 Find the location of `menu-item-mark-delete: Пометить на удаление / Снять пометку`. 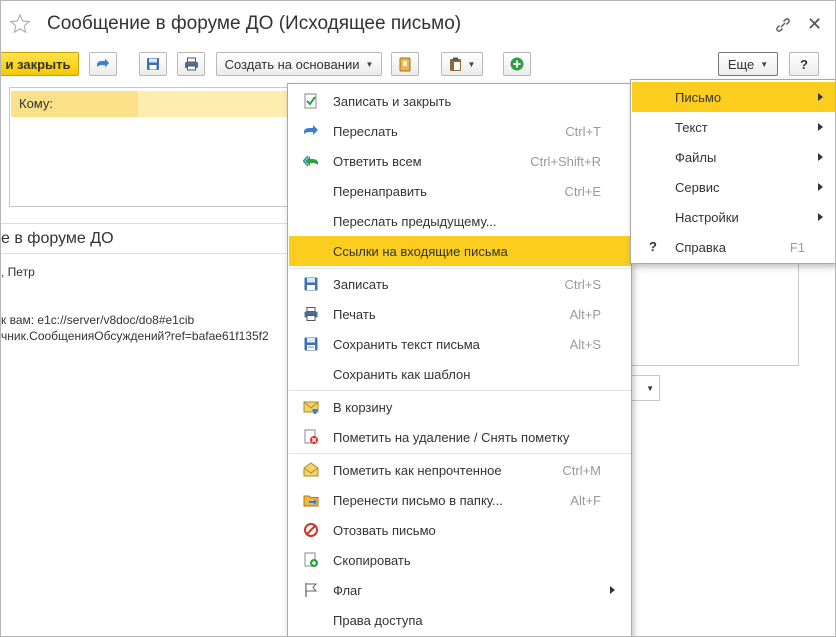

menu-item-mark-delete: Пометить на удаление / Снять пометку is located at coordinates (460, 437).